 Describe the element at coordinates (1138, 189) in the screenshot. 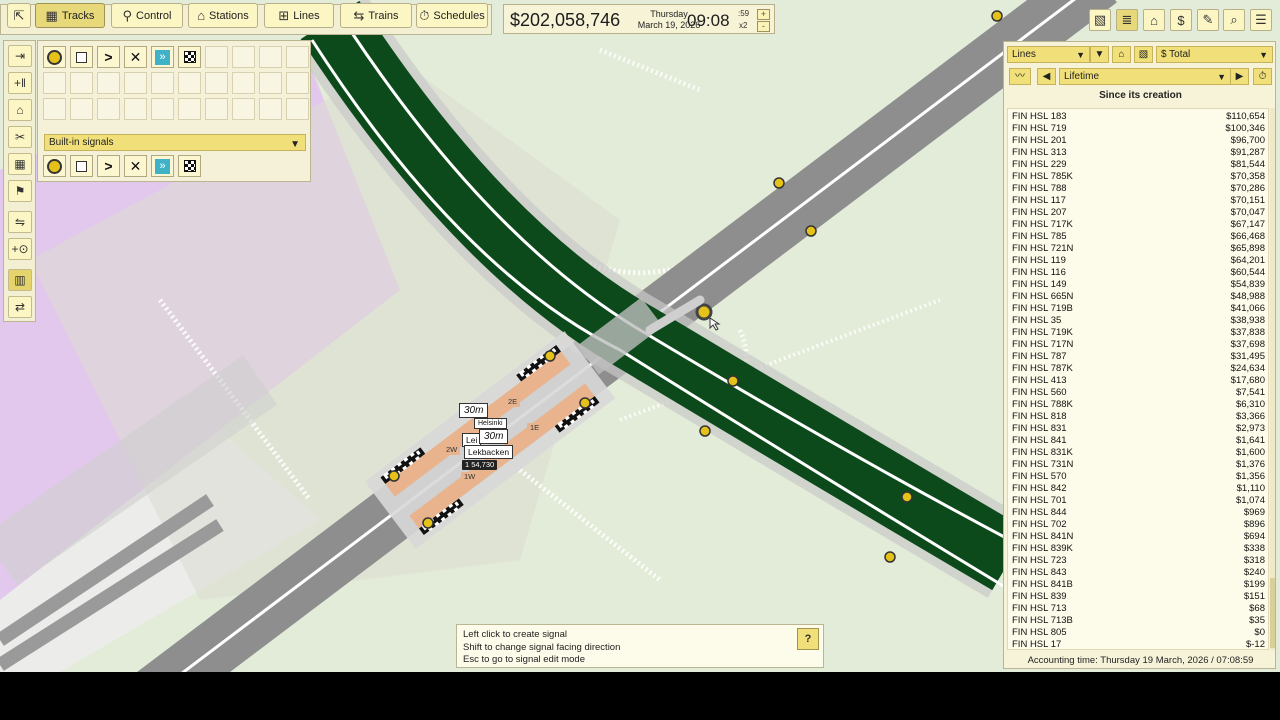

I see `list-item: FIN HSL 788 $70,286` at that location.